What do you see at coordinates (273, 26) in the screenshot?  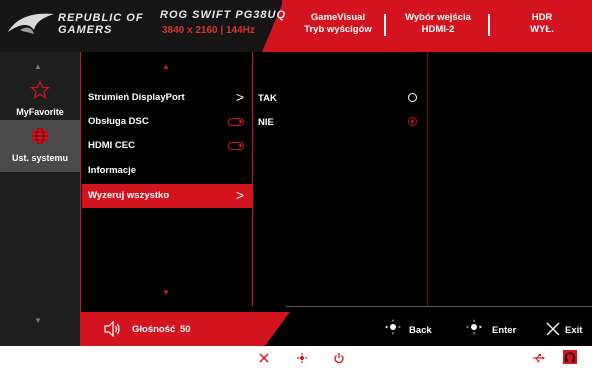 I see `header-red-slant` at bounding box center [273, 26].